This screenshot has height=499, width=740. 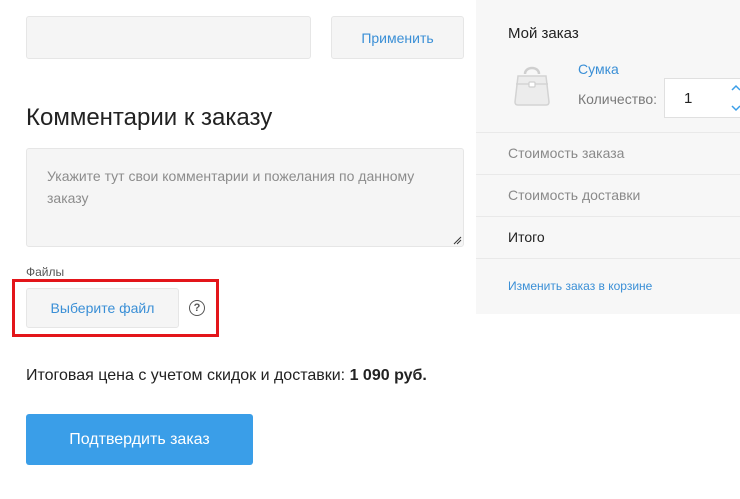 I want to click on chevron-updown-icon, so click(x=735, y=98).